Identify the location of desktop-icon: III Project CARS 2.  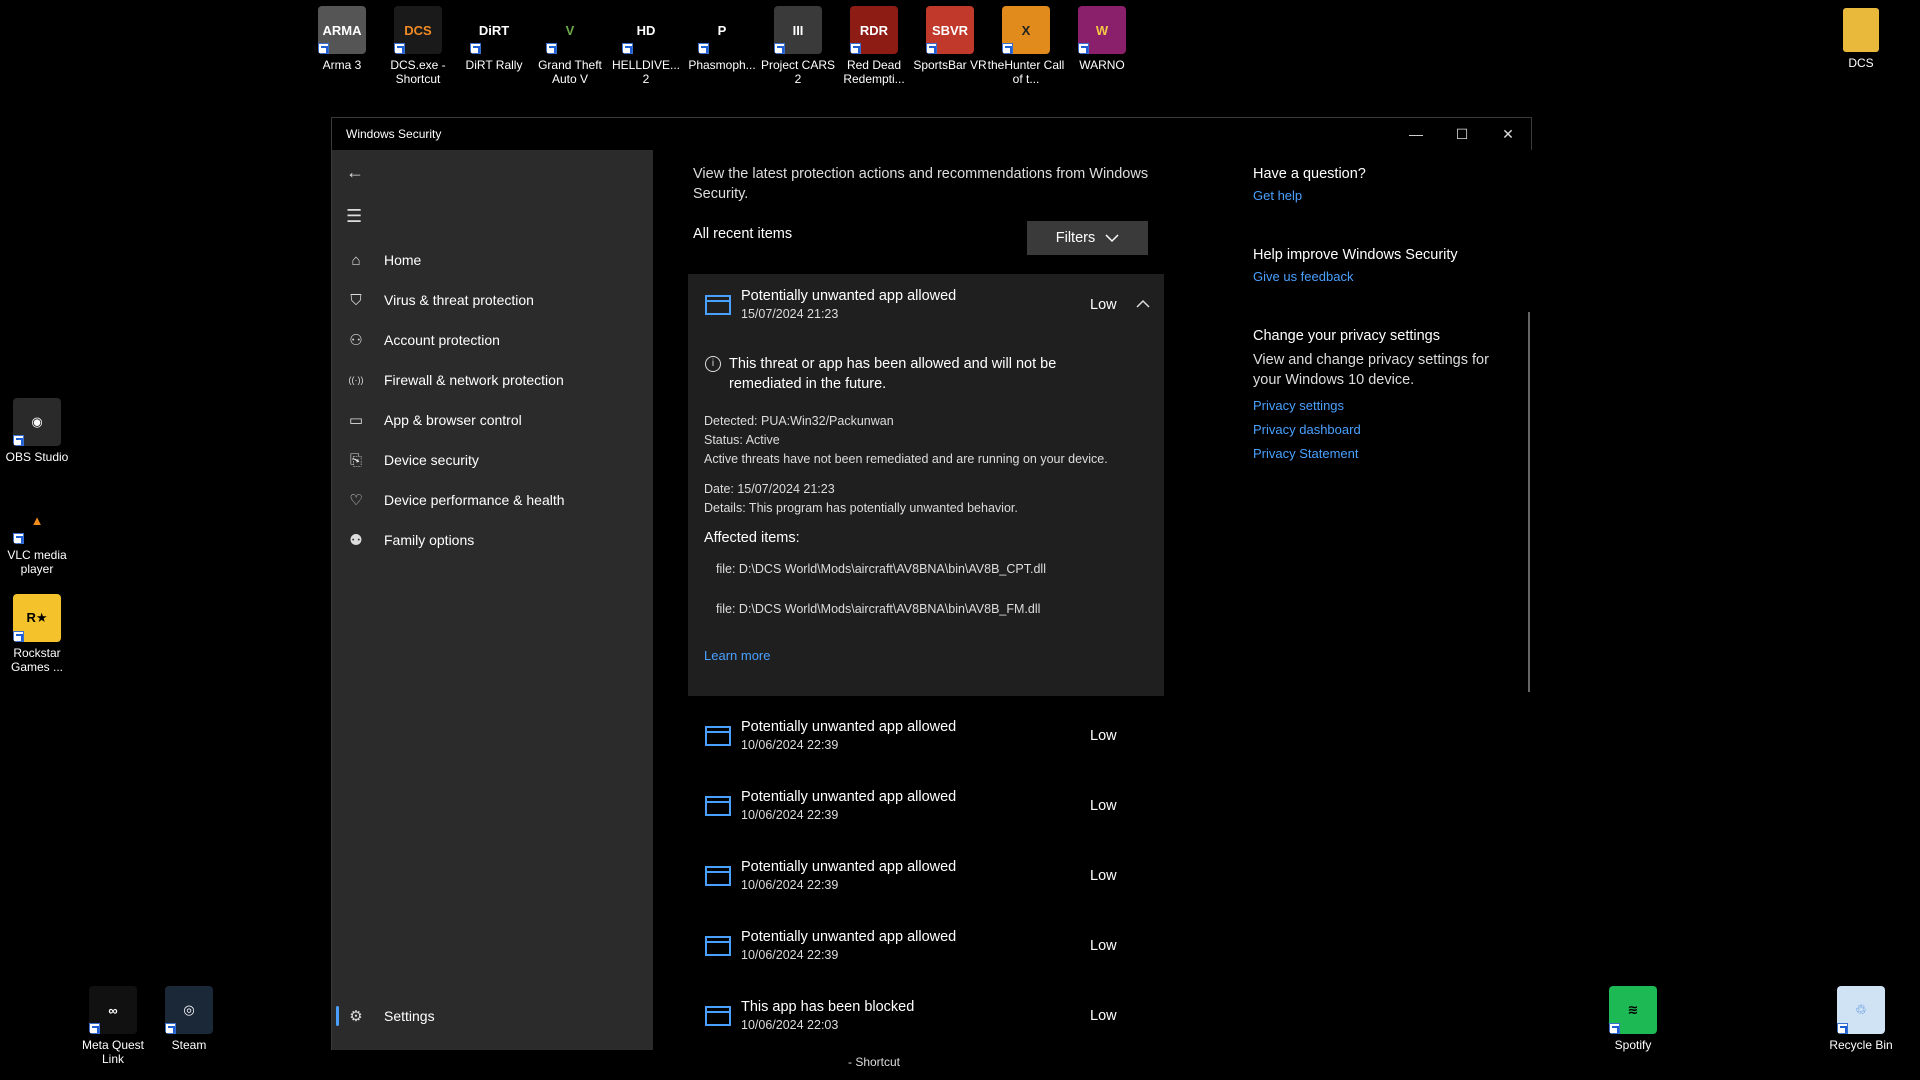
(798, 46).